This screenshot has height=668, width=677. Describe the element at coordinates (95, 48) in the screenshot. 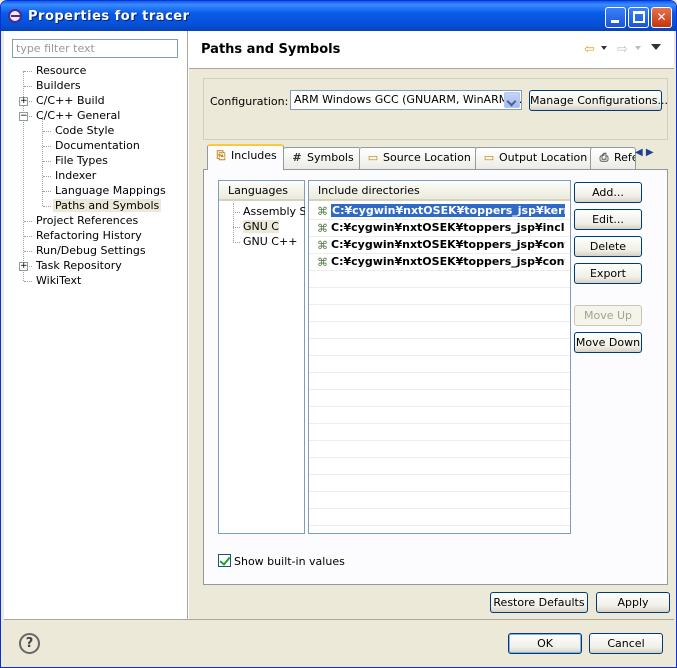

I see `filter-input` at that location.